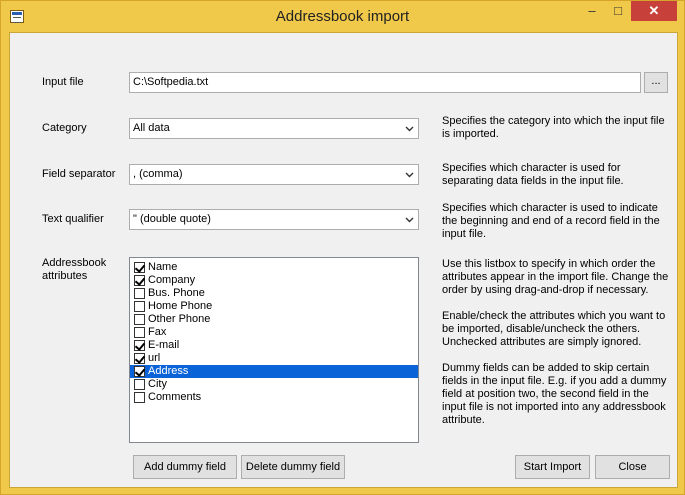  I want to click on text-qualifier-value: " (double quote), so click(172, 219).